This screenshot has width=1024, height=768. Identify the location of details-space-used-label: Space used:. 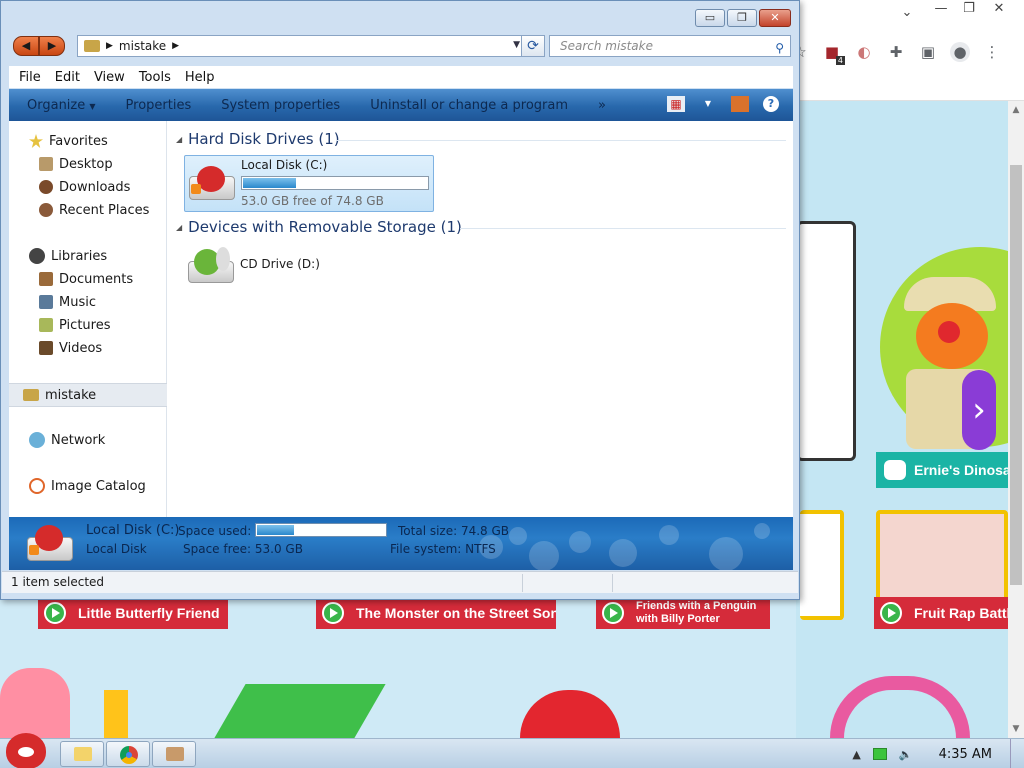
(215, 531).